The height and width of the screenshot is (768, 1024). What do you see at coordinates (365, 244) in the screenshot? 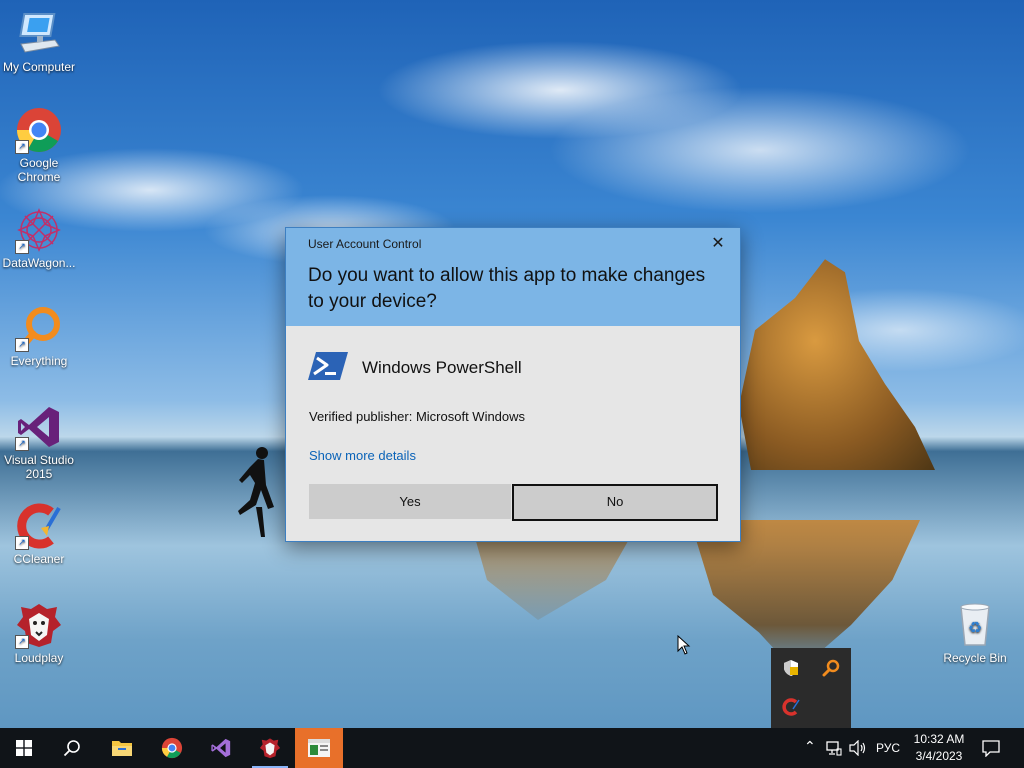
I see `uac-dialog-title: User Account Control` at bounding box center [365, 244].